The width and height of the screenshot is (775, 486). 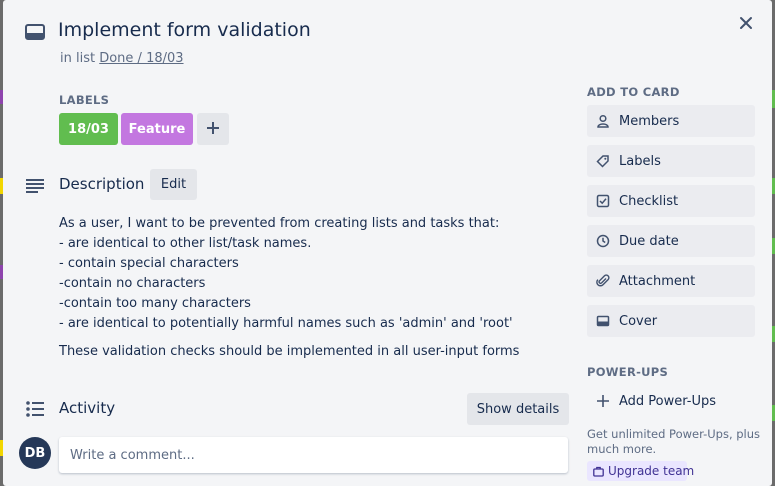 I want to click on close-icon, so click(x=746, y=25).